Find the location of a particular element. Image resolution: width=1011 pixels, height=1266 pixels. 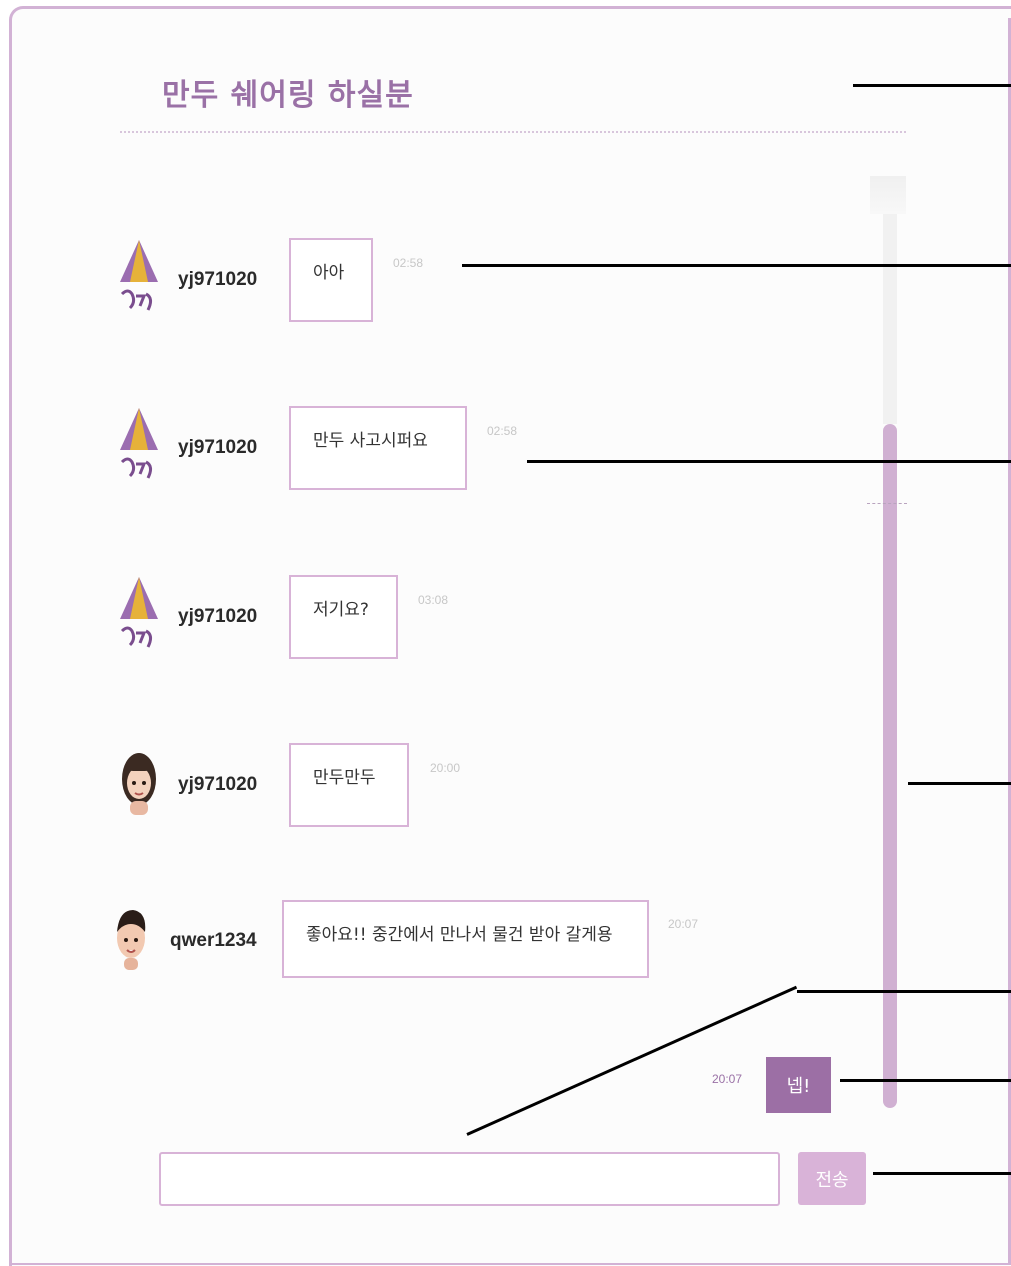

message-input is located at coordinates (469, 1179).